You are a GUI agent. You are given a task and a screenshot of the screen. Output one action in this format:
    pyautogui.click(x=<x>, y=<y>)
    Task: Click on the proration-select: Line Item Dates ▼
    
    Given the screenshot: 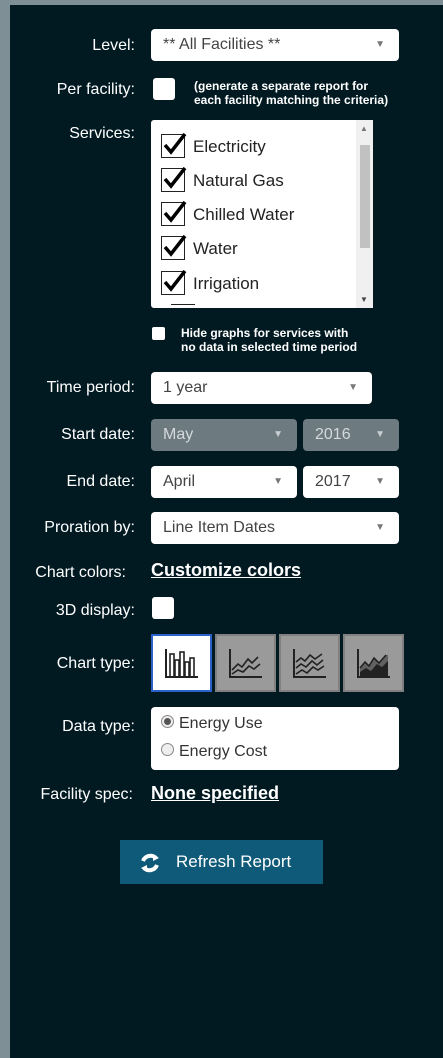 What is the action you would take?
    pyautogui.click(x=275, y=528)
    